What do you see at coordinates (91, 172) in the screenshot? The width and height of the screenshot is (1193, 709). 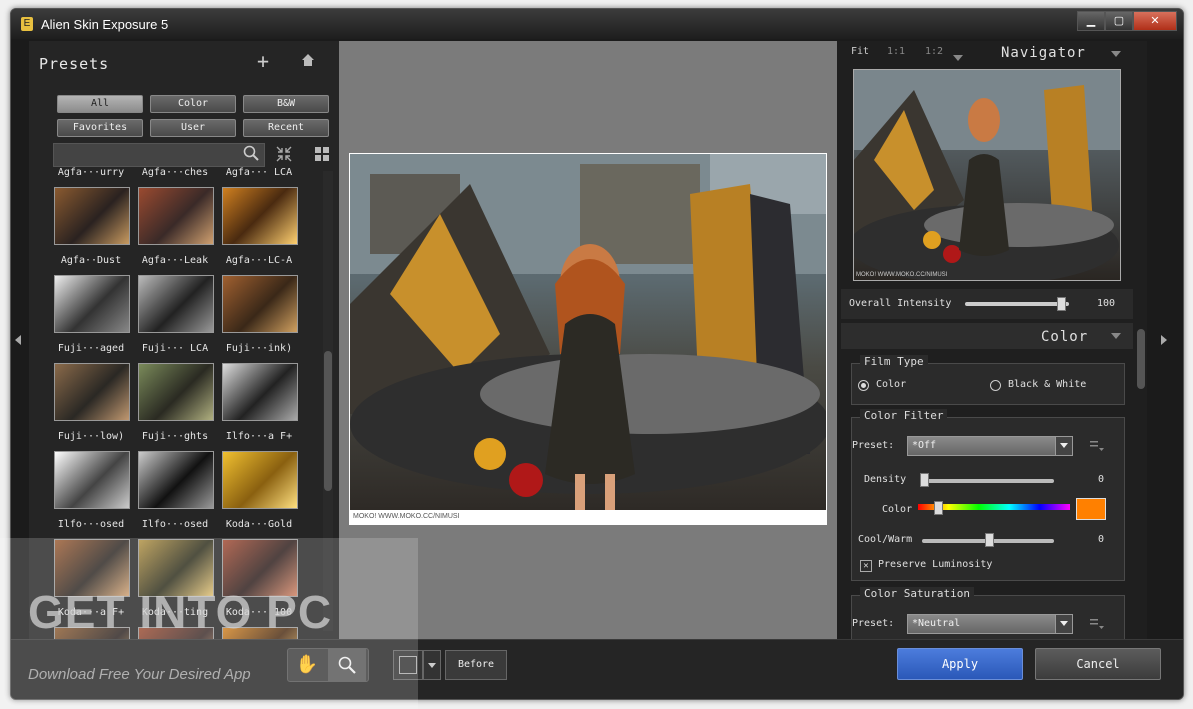 I see `preset-label: Agfa···urry` at bounding box center [91, 172].